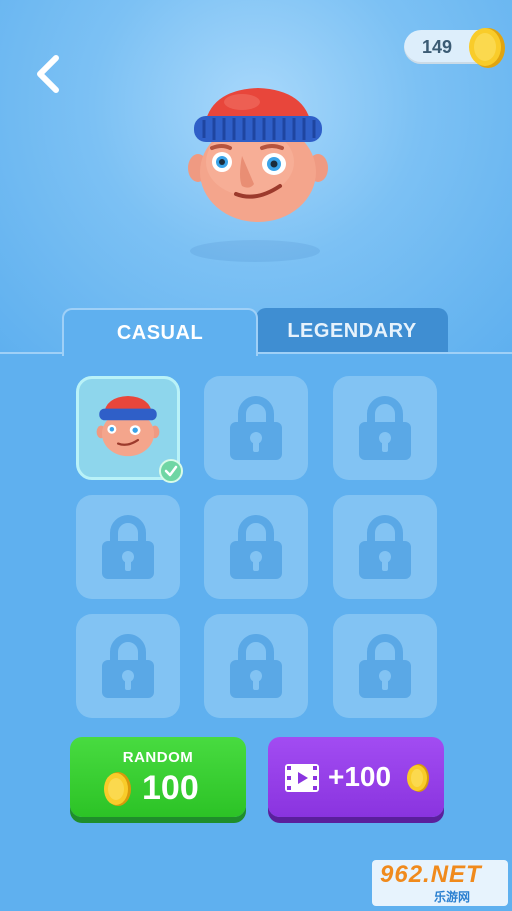  I want to click on coin-count: 149, so click(437, 47).